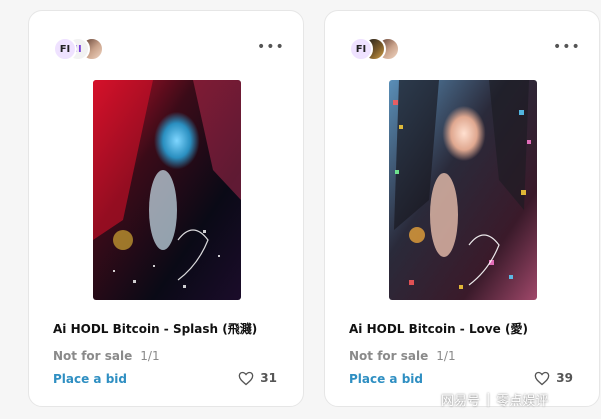 The width and height of the screenshot is (601, 419). I want to click on creator-avatars: FI II, so click(93, 49).